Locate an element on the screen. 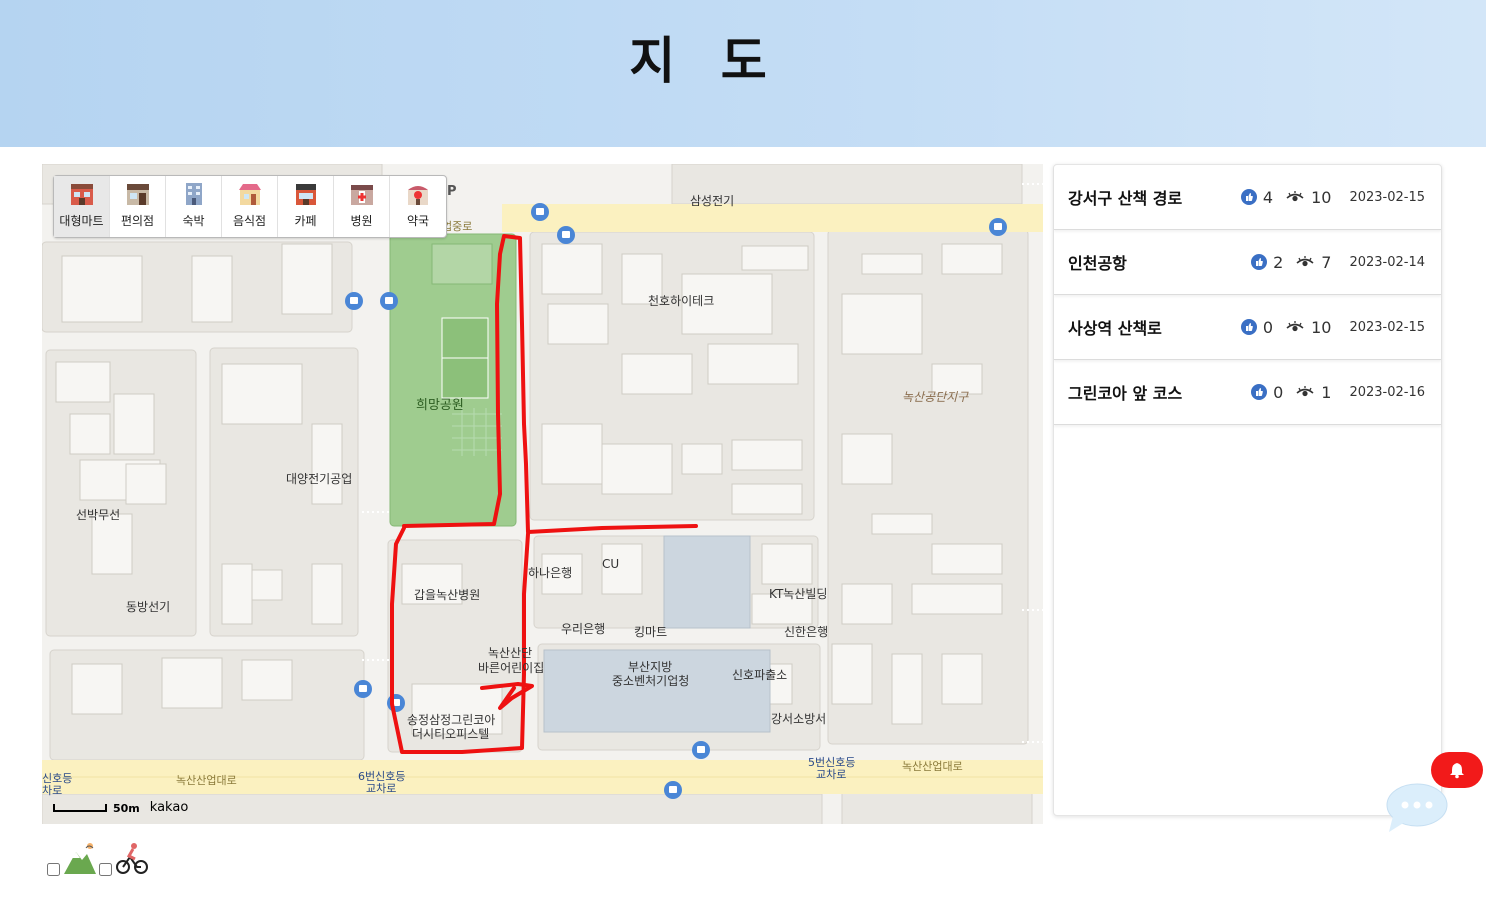  likes-count: 4 is located at coordinates (1268, 197).